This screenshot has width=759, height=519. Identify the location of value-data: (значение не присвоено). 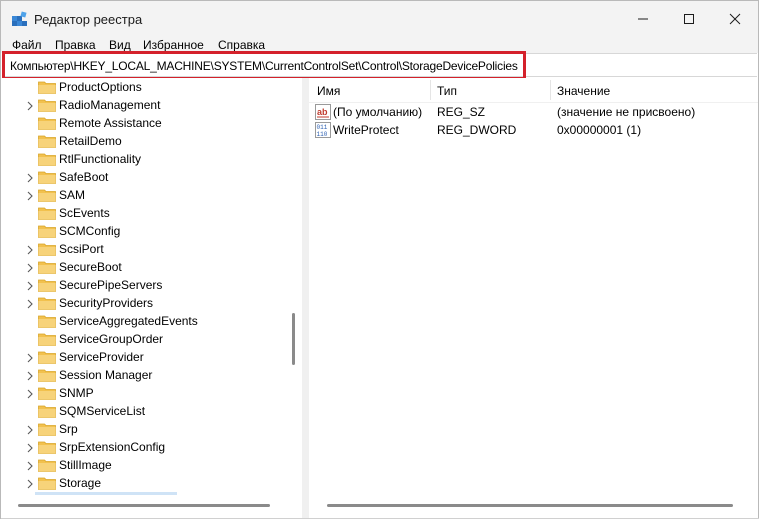
(626, 112).